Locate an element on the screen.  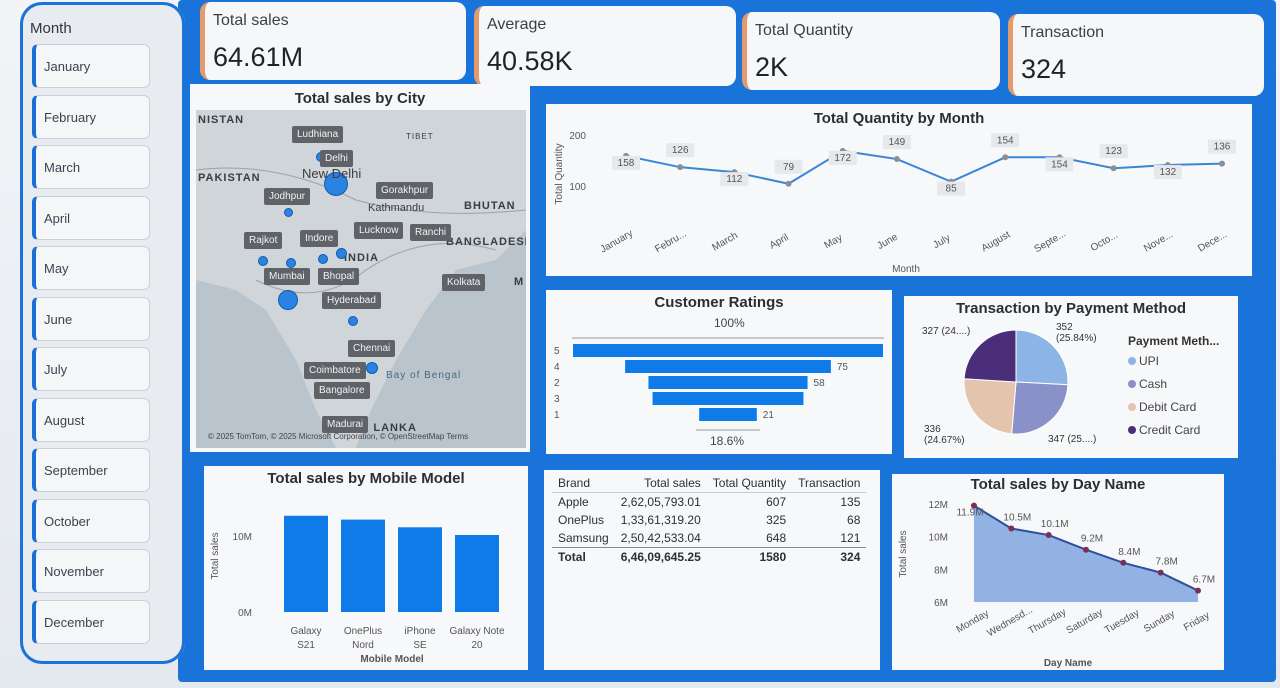
legend-item: UPI is located at coordinates (1143, 361).